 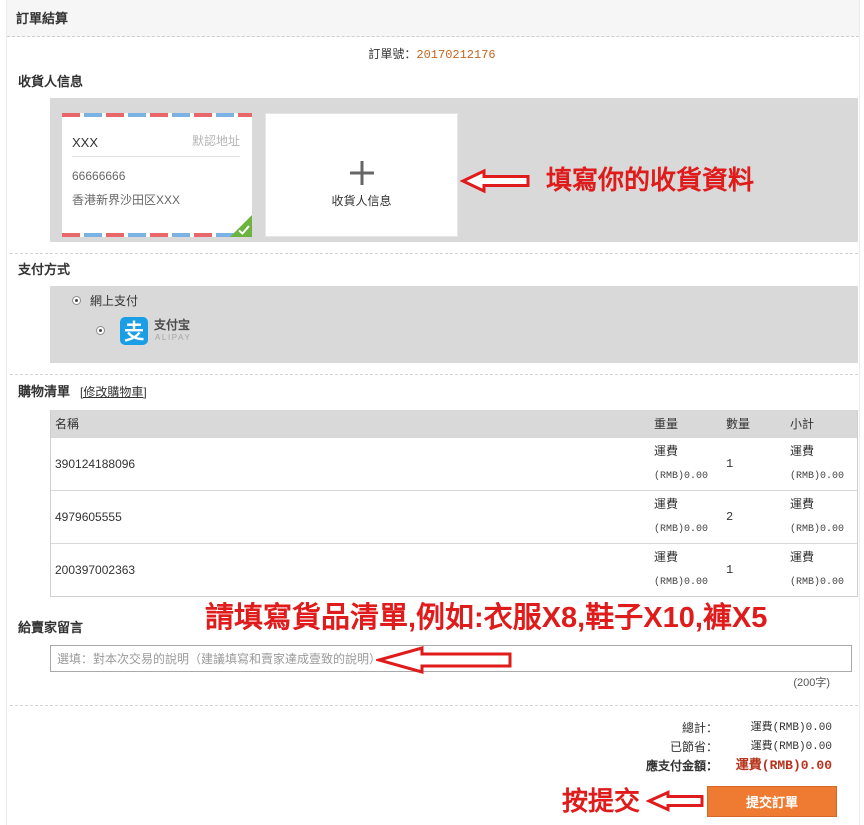 I want to click on cart-section-title: 購物清單, so click(x=44, y=391).